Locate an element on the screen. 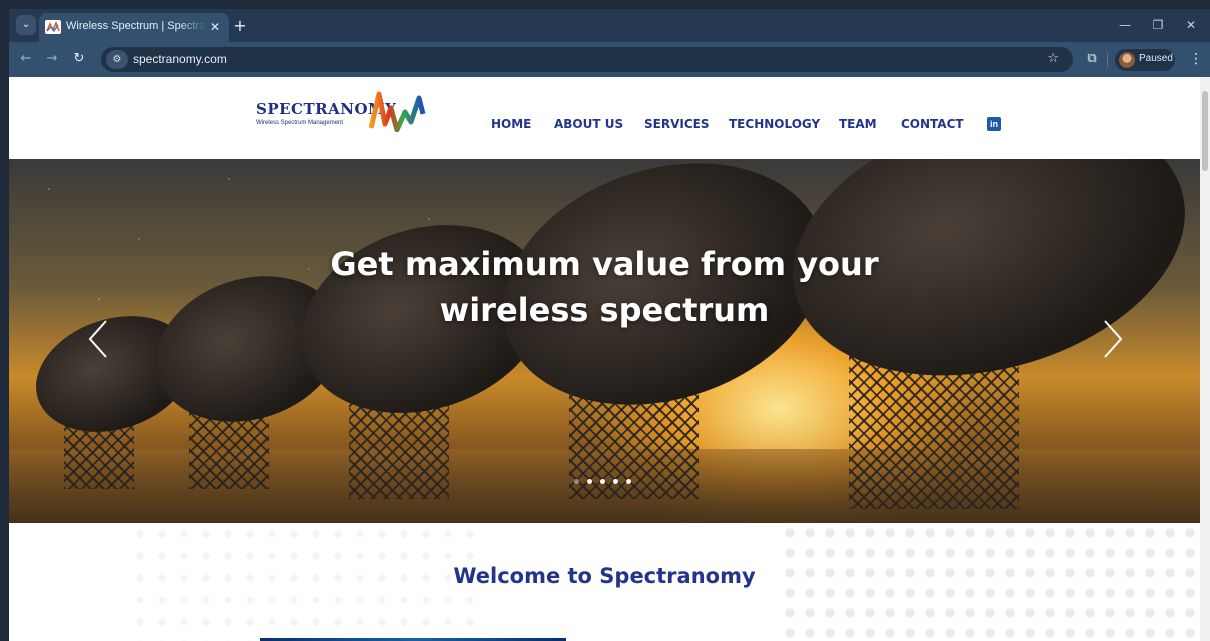 This screenshot has height=641, width=1210. browser-menu-icon: ⋮ is located at coordinates (1196, 59).